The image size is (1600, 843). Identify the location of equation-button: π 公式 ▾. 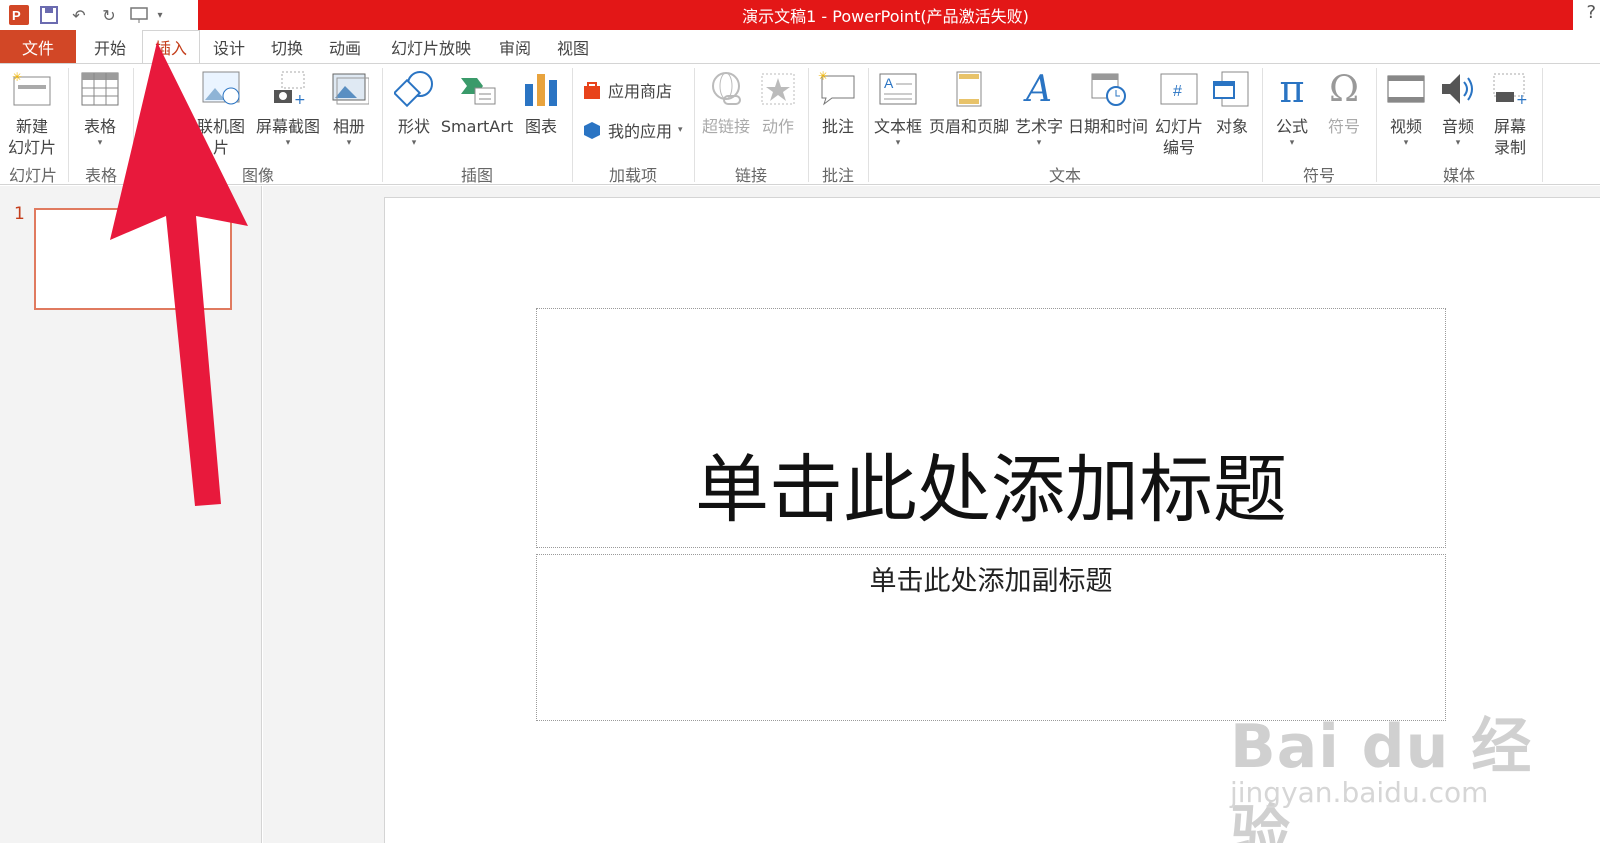
(1292, 108).